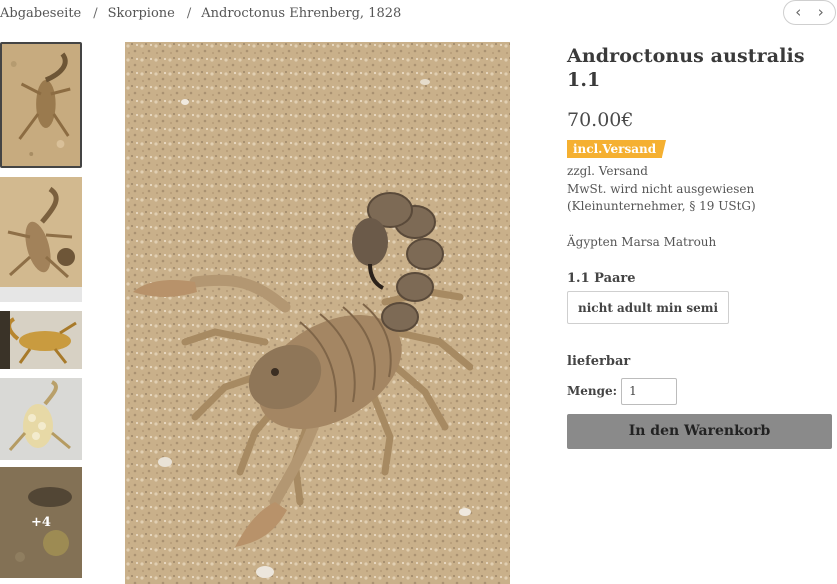  I want to click on product-origin: Ägypten Marsa Matrouh, so click(642, 241).